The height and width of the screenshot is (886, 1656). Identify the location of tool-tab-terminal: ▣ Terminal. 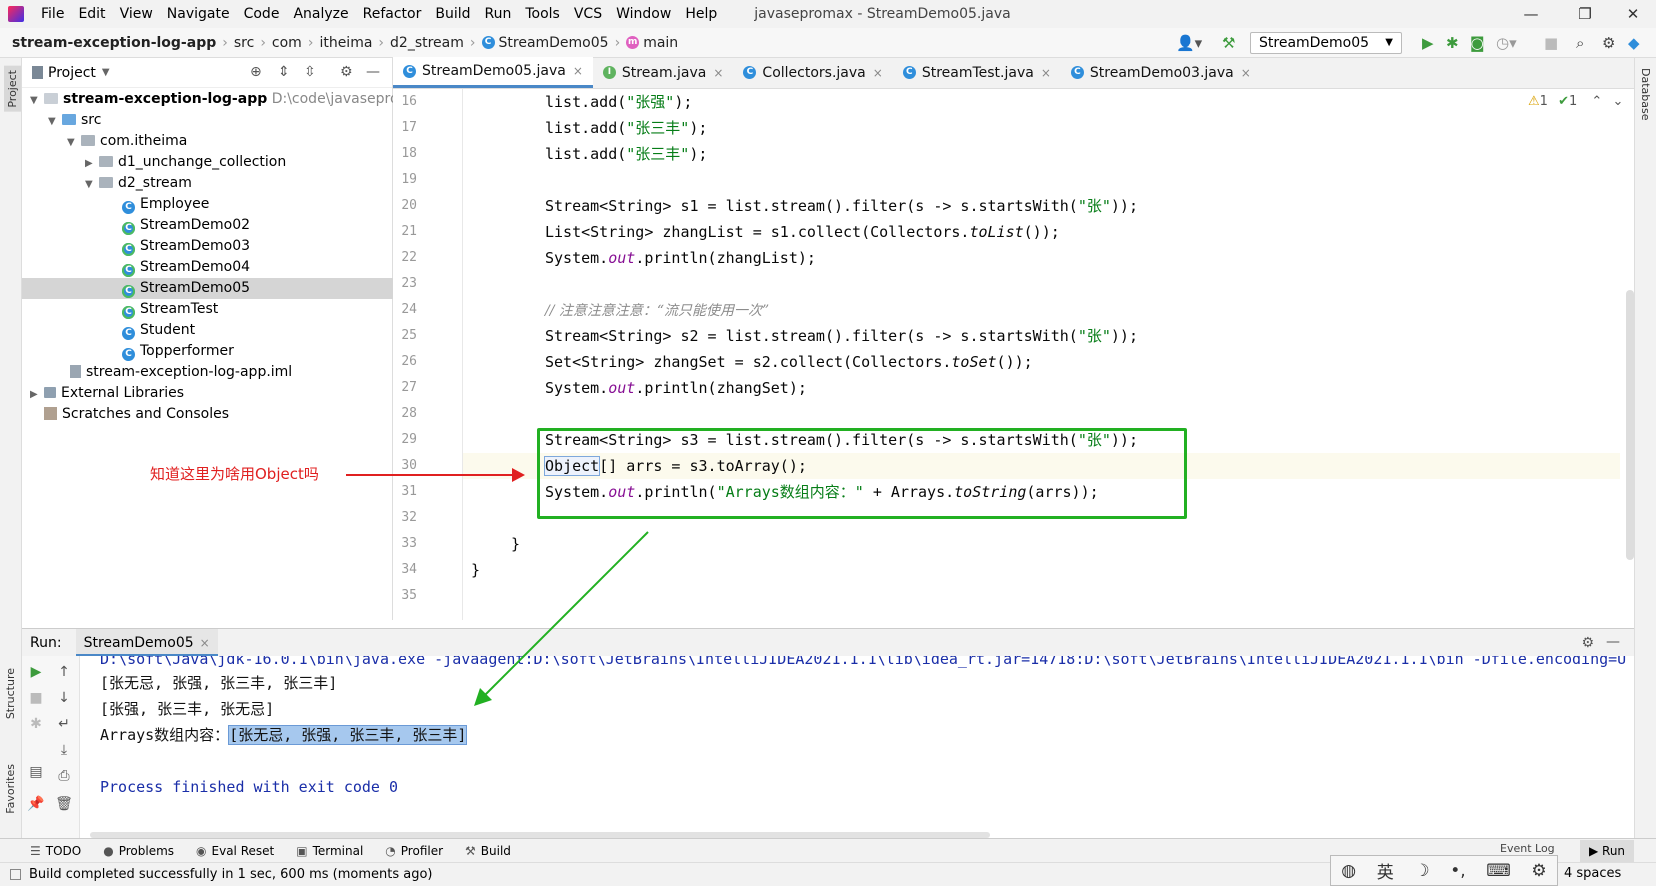
(329, 851).